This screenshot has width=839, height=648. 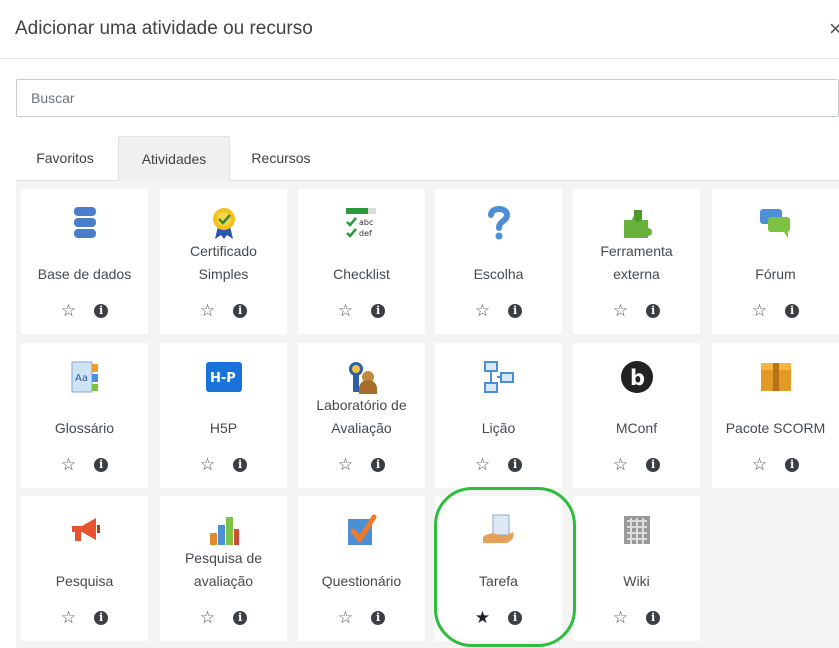 What do you see at coordinates (775, 274) in the screenshot?
I see `activity-name: Fórum` at bounding box center [775, 274].